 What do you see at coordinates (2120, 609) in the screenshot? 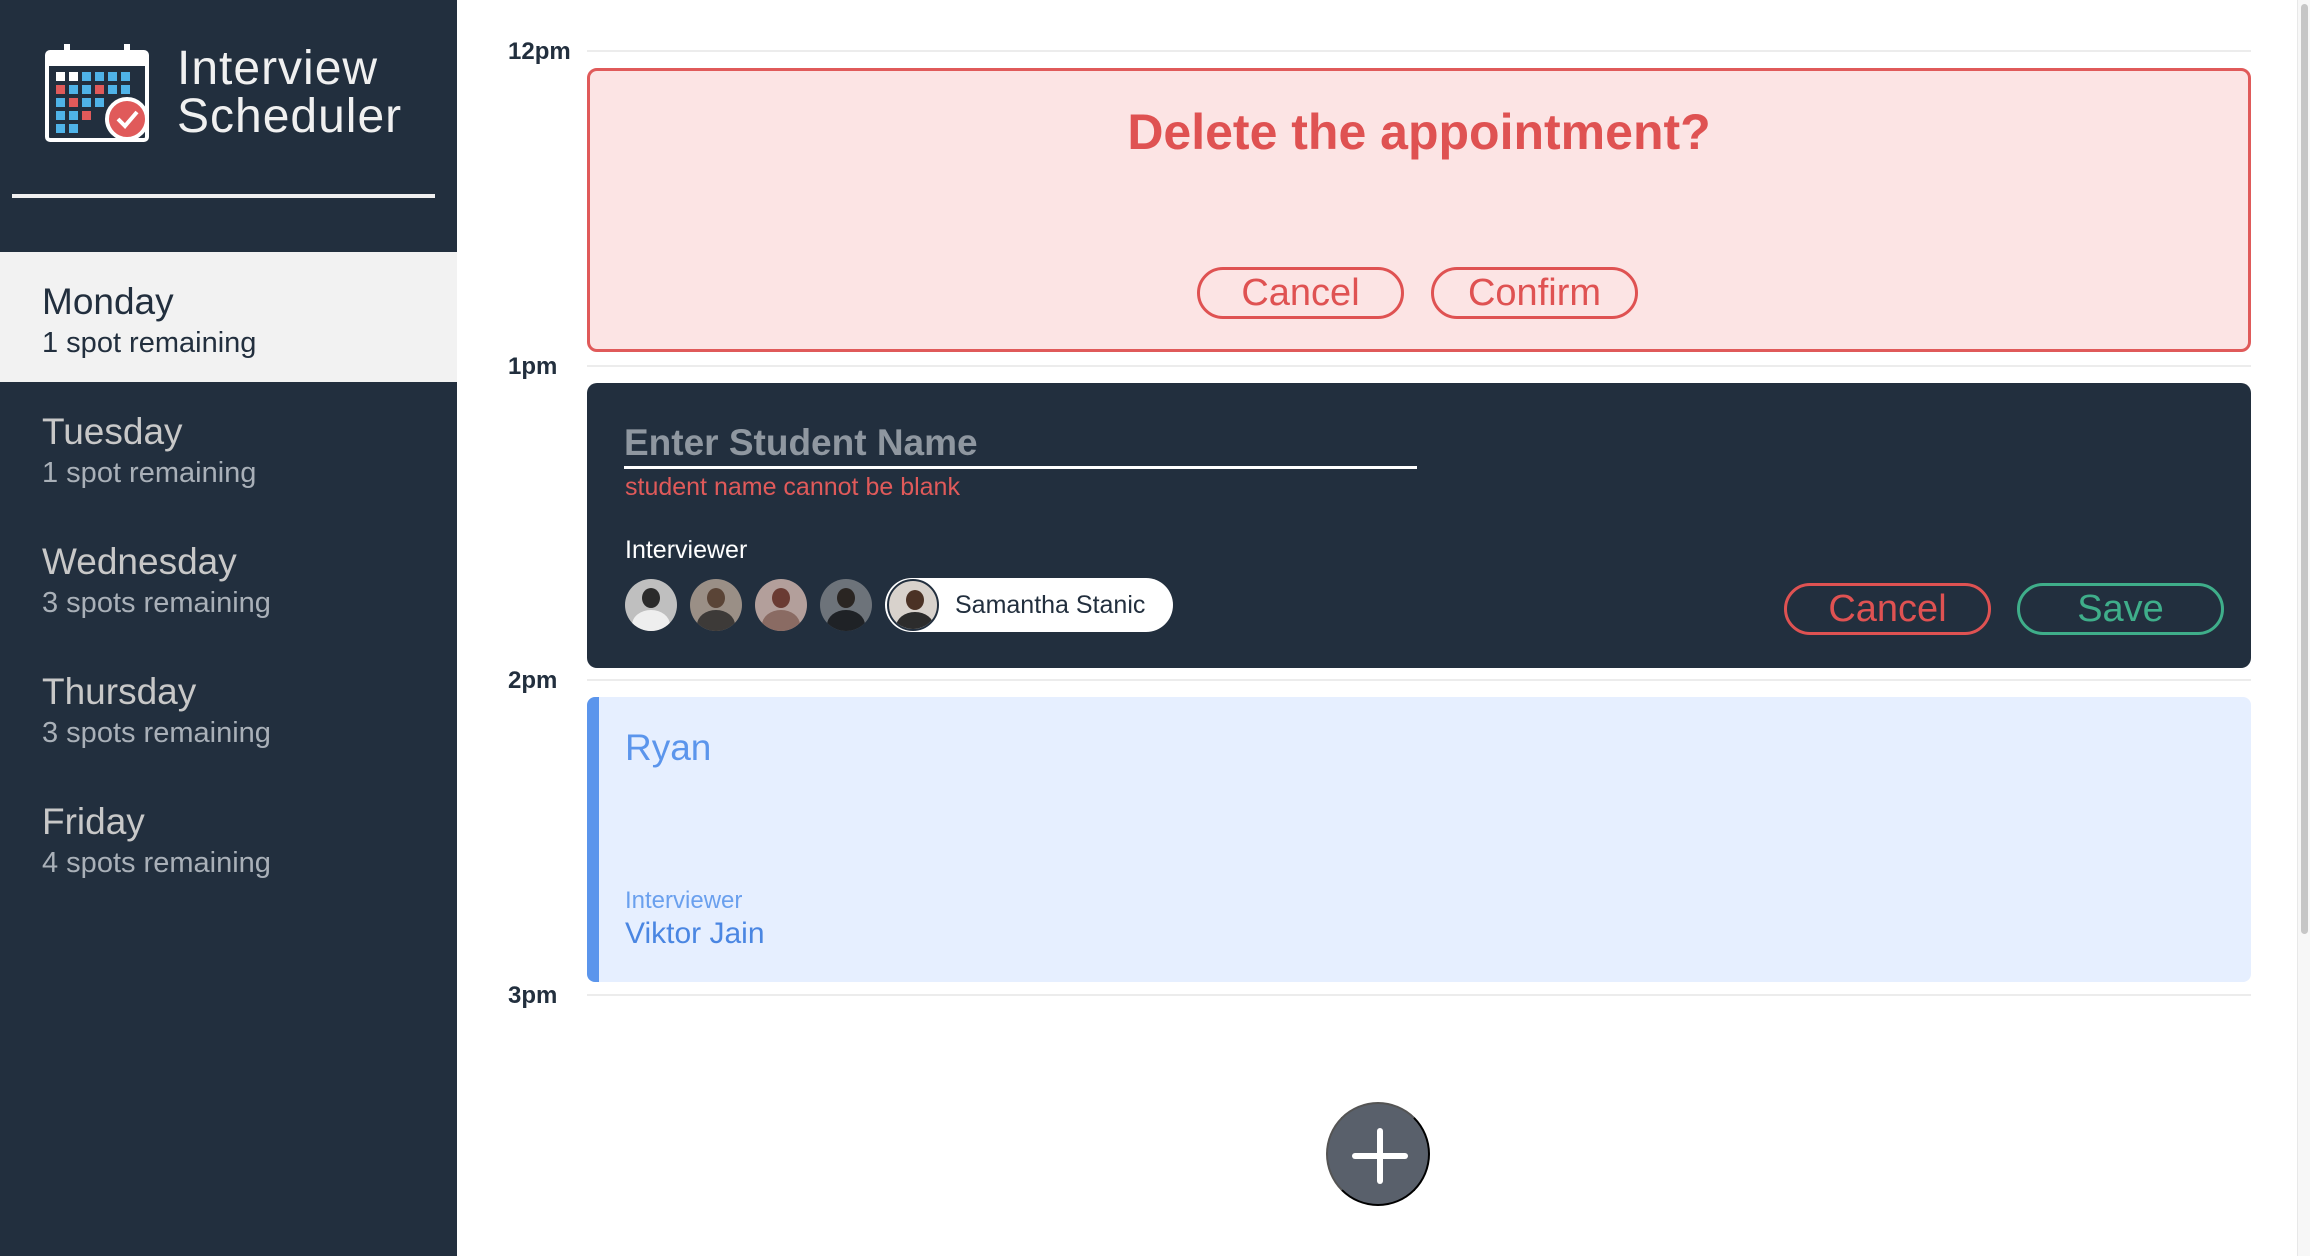
I see `form-save-button: Save` at bounding box center [2120, 609].